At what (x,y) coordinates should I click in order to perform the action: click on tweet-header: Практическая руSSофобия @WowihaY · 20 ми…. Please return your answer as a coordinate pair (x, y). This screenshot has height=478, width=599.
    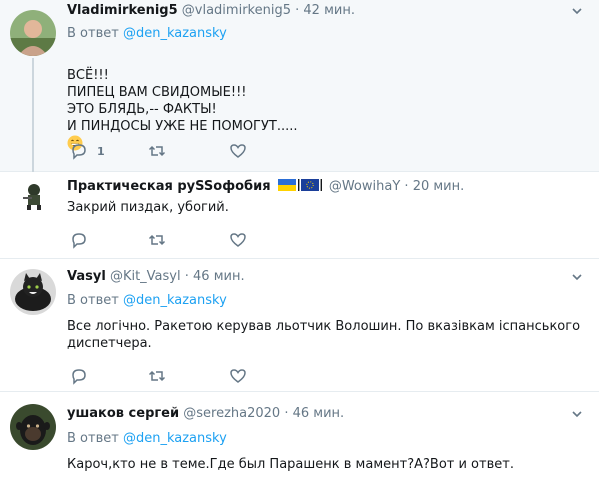
    Looking at the image, I should click on (265, 187).